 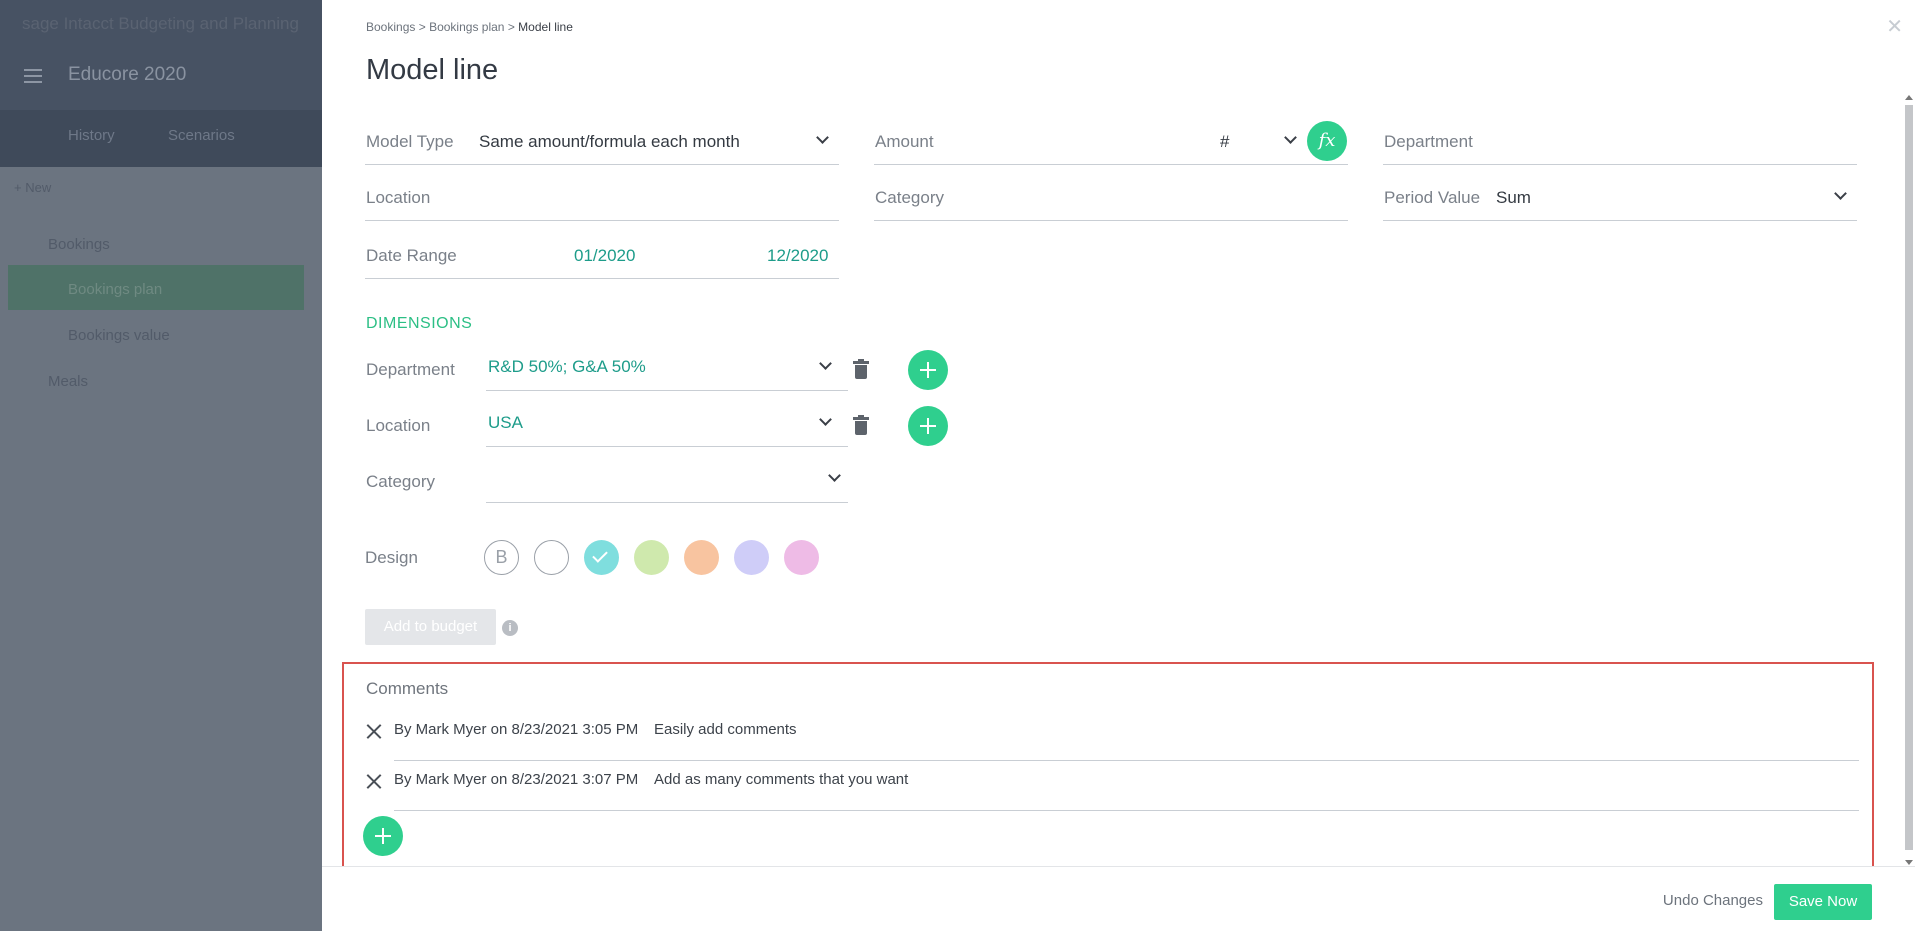 I want to click on department-field: Department, so click(x=1620, y=142).